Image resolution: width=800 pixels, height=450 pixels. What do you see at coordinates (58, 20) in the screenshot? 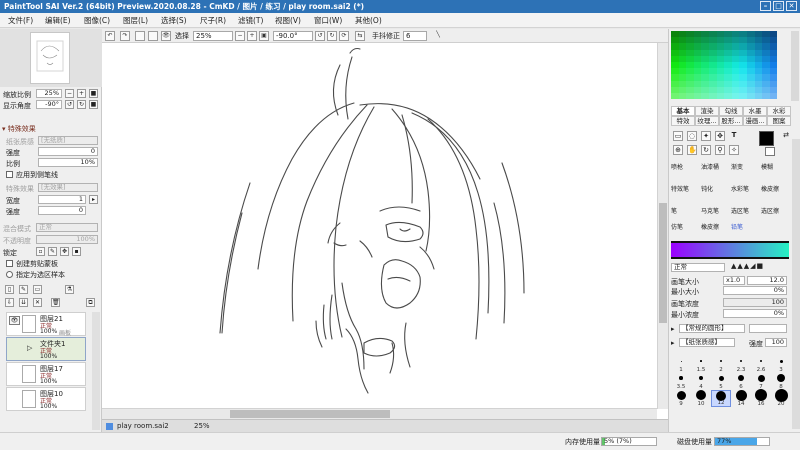
I see `menu-edit: 编辑(E)` at bounding box center [58, 20].